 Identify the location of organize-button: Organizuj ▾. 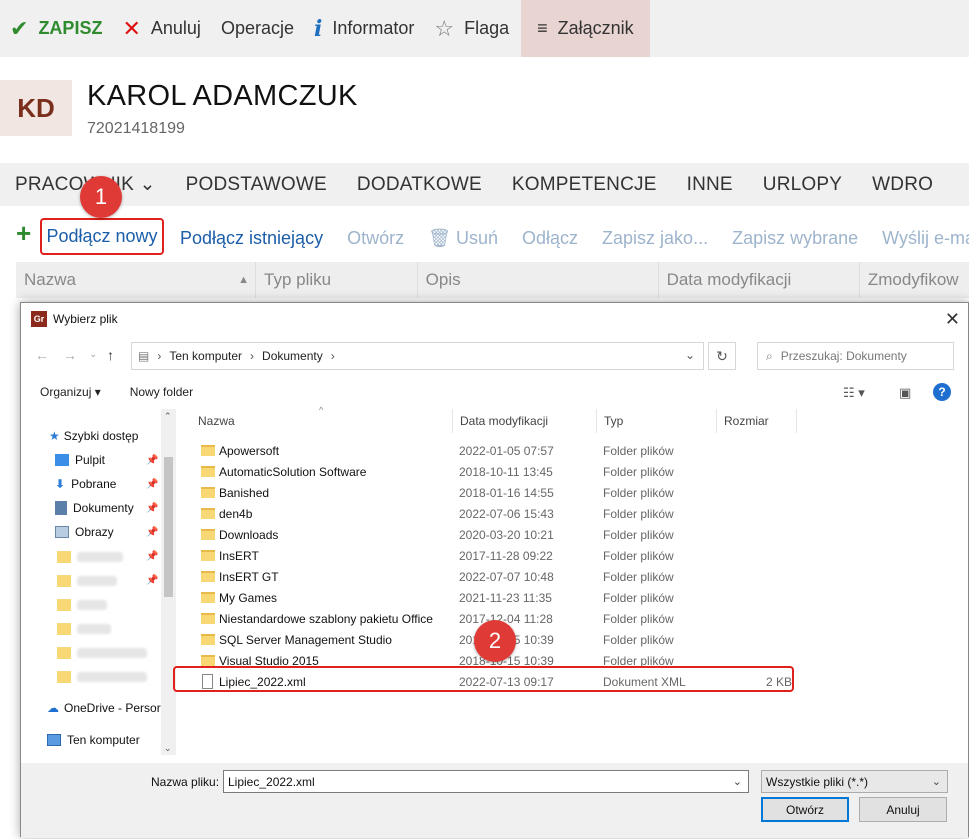
(70, 392).